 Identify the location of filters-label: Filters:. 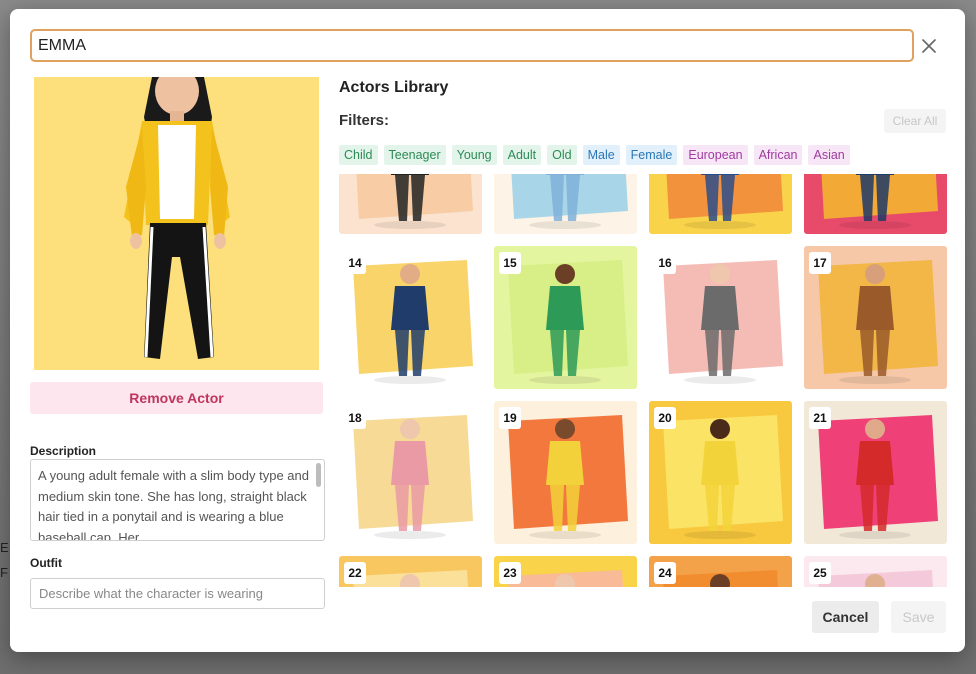
(364, 120).